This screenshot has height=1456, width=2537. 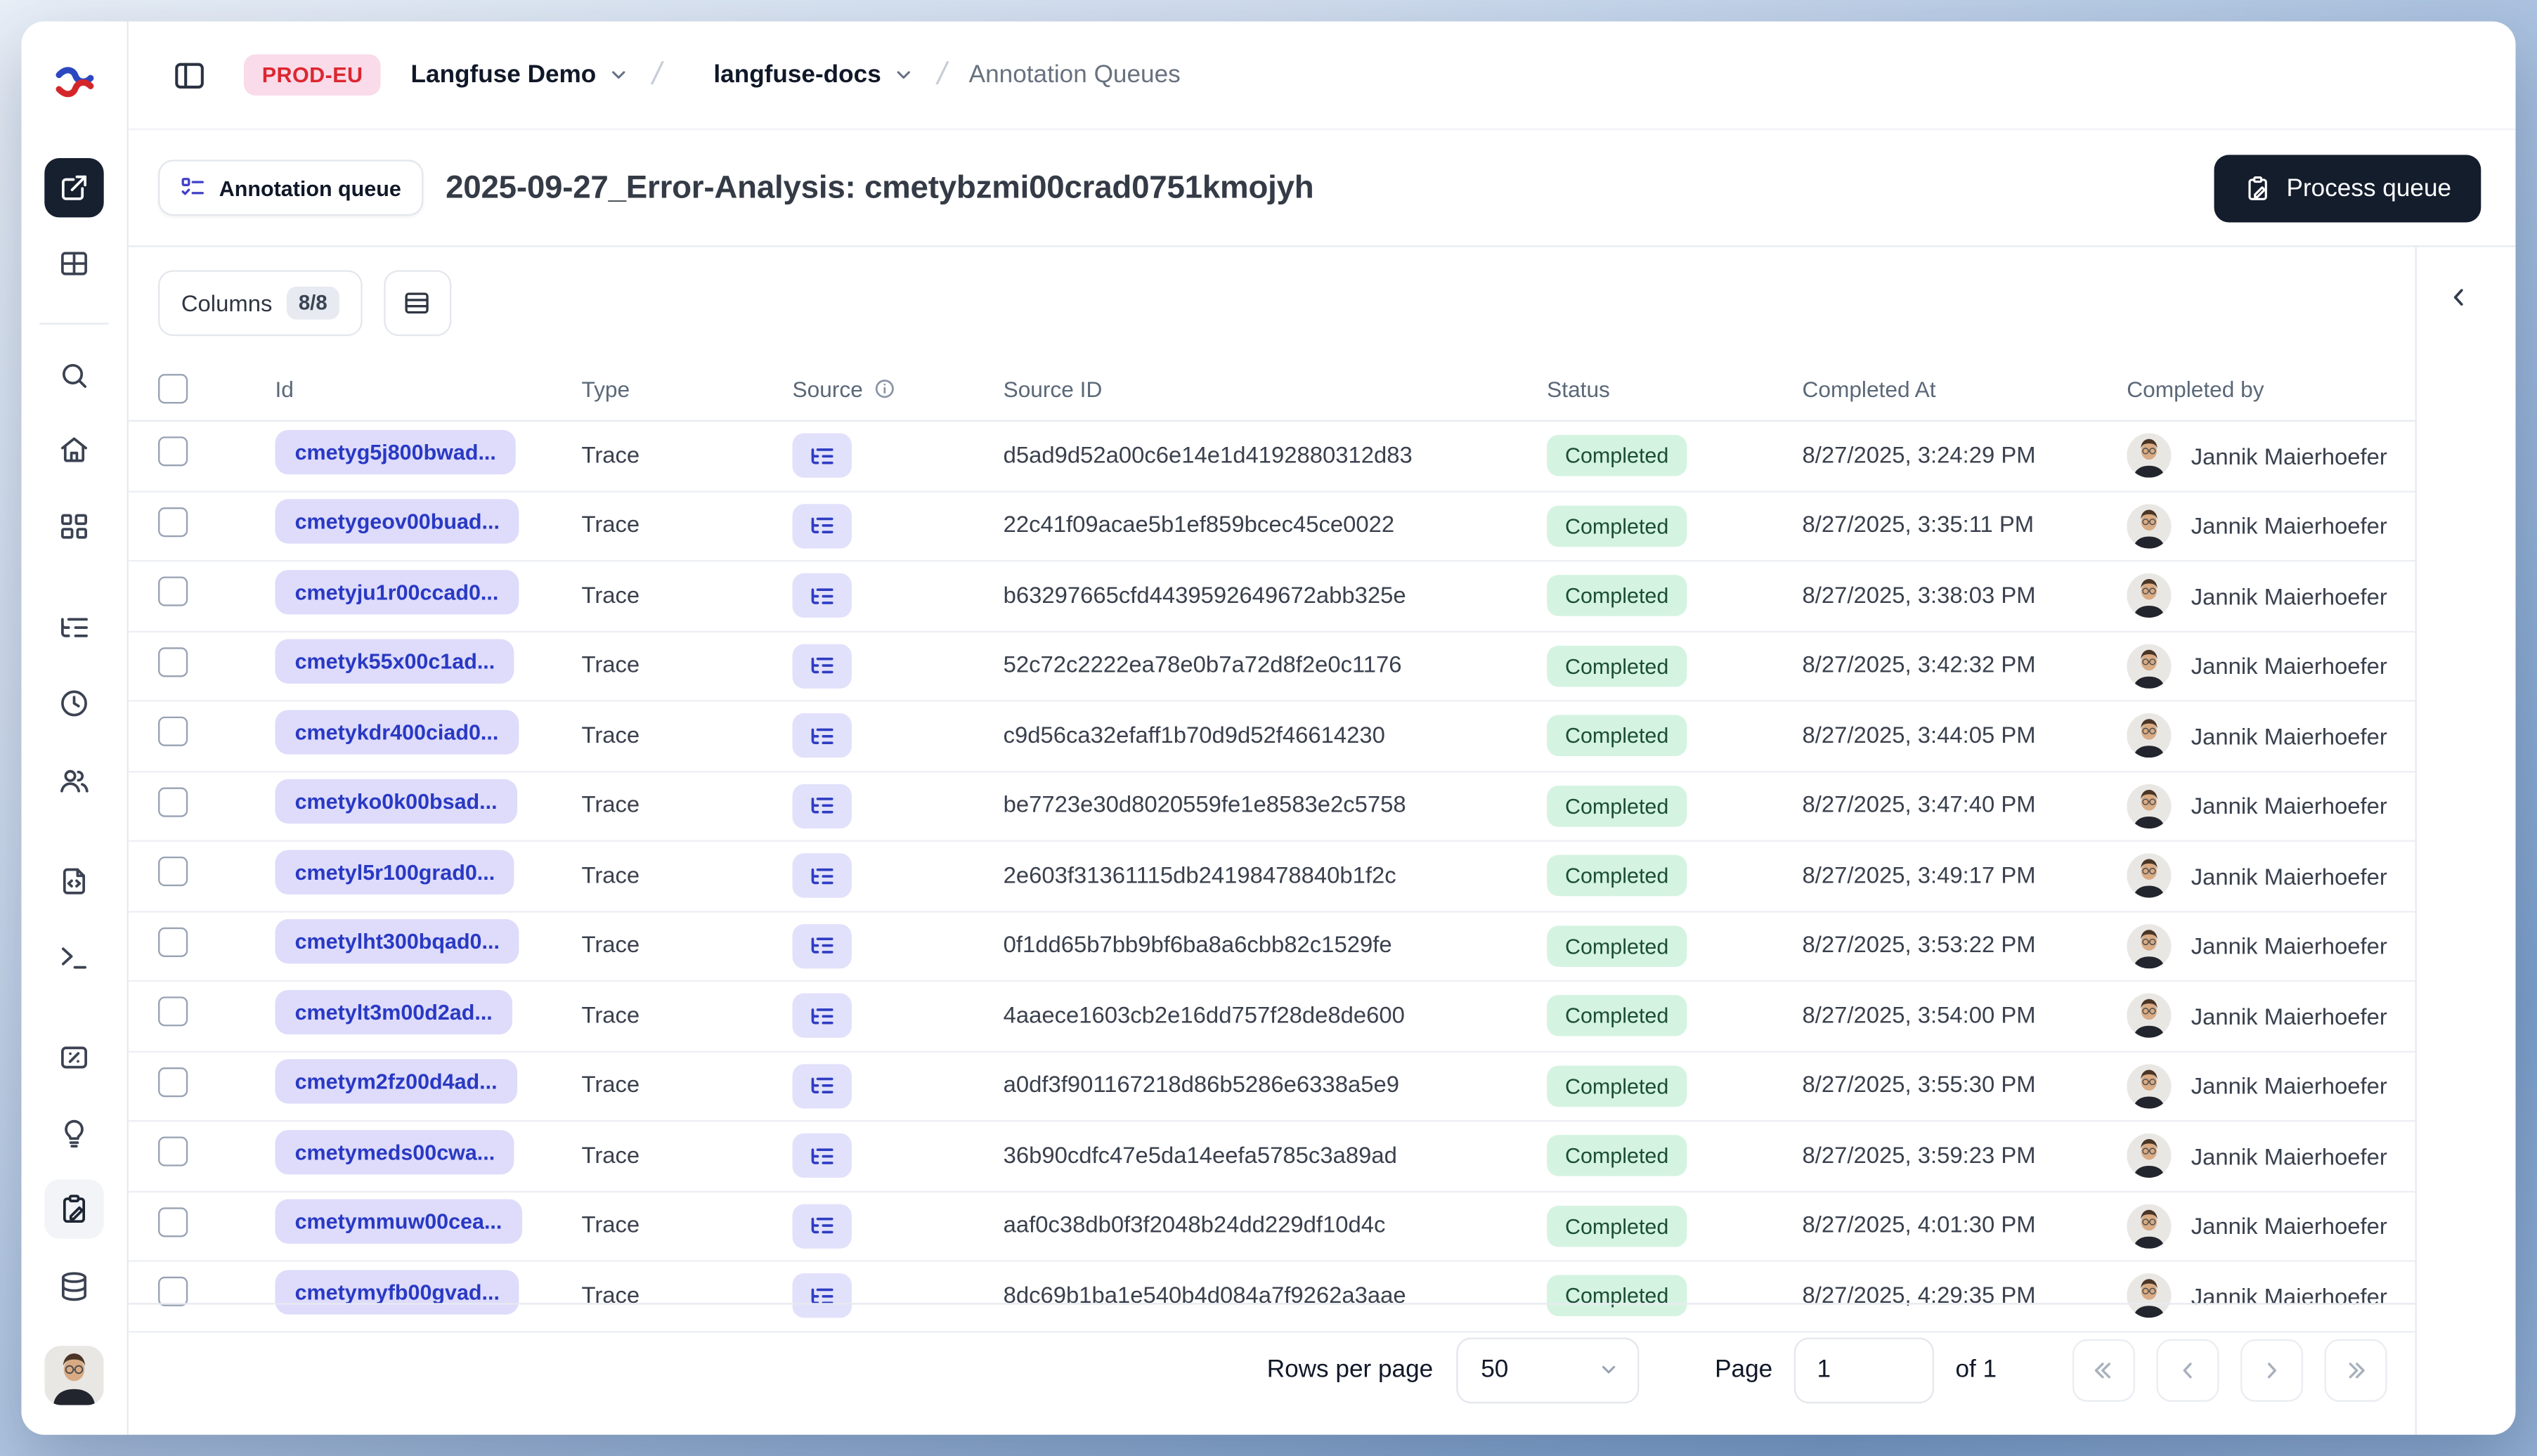 I want to click on source-id: be7723e30d8020559fe1e8583e2c5758, so click(x=1204, y=805).